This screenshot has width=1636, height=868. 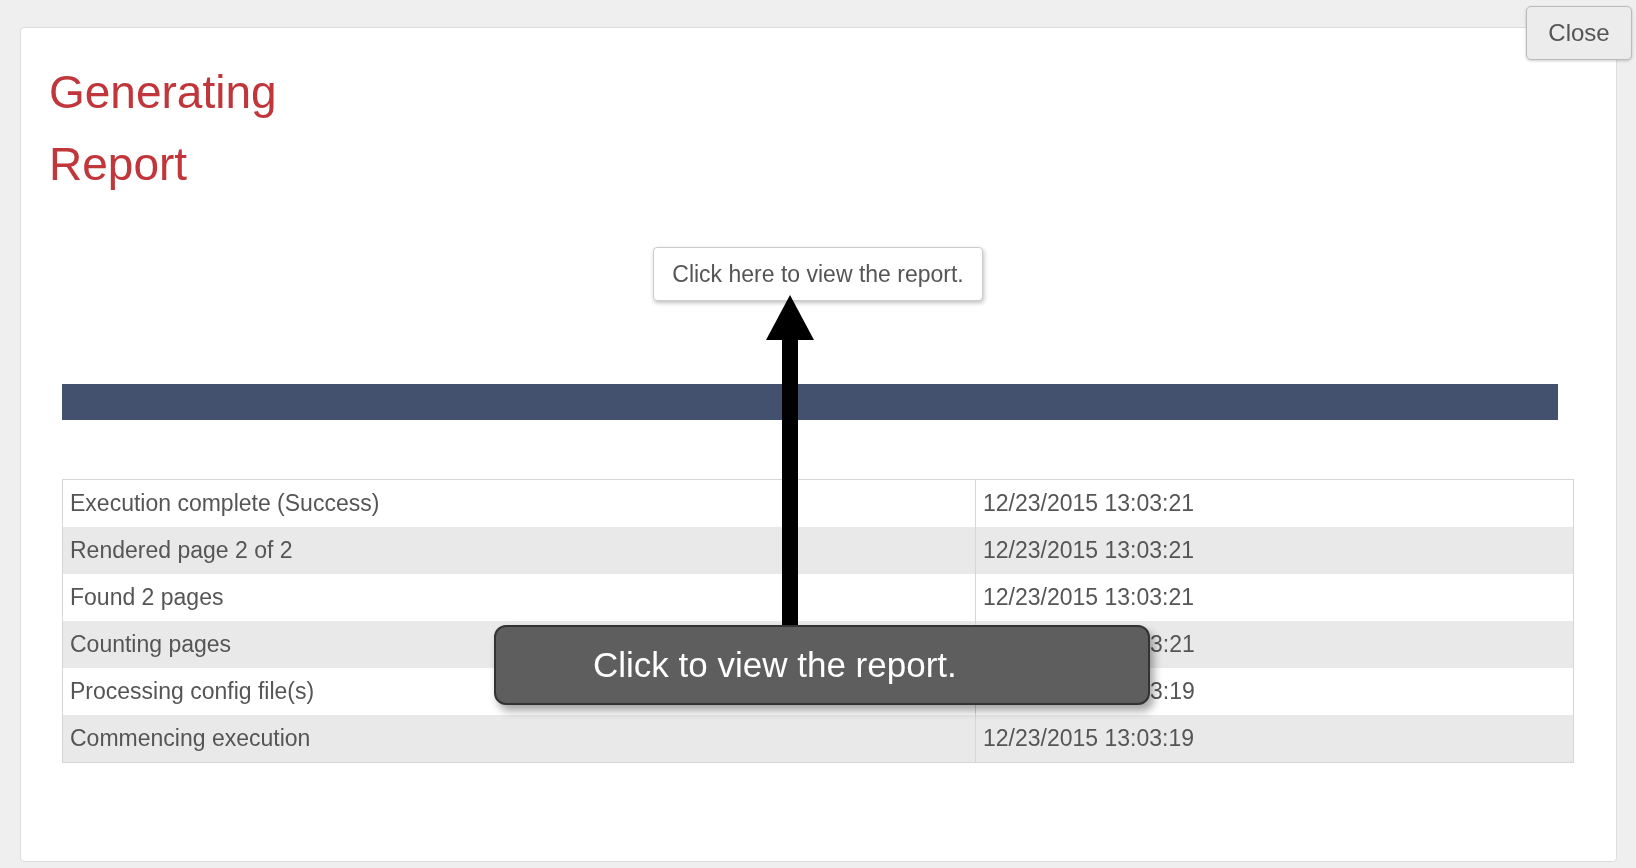 What do you see at coordinates (818, 274) in the screenshot?
I see `view-report-button: Click here to view the report.` at bounding box center [818, 274].